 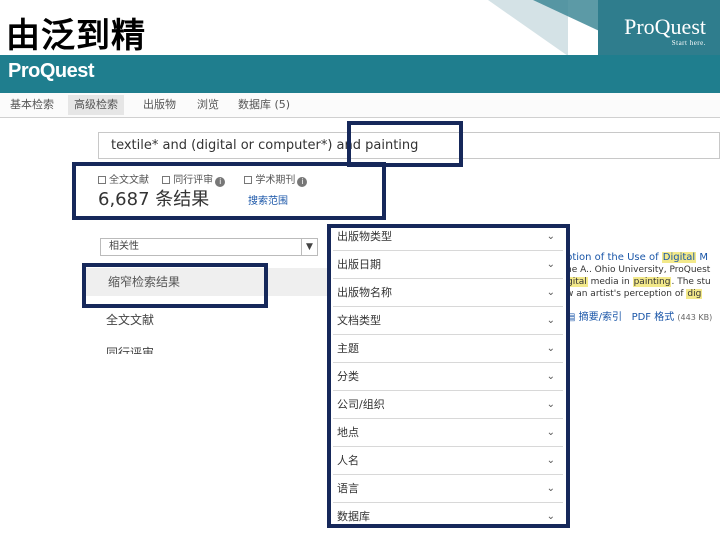 I want to click on nav-tabs: 基本检索 高级检索 出版物 浏览 数据库 (5), so click(x=360, y=105).